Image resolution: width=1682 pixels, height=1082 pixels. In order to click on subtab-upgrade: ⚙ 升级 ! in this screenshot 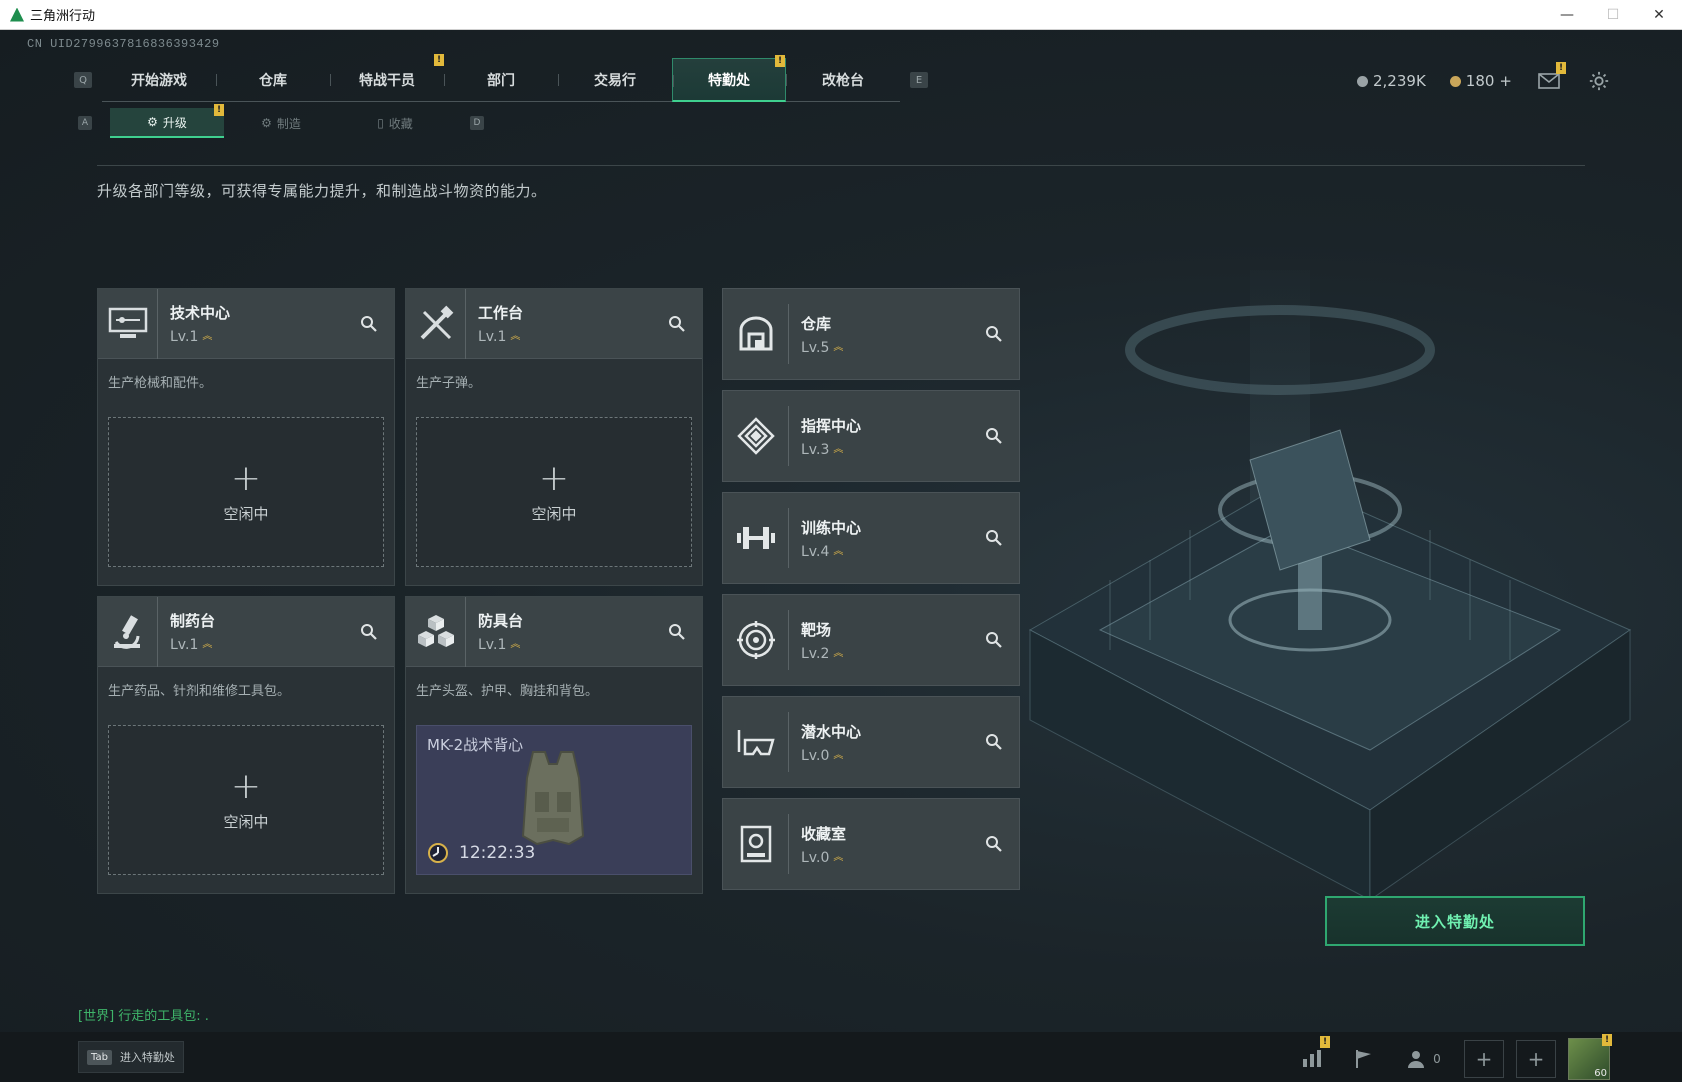, I will do `click(167, 121)`.